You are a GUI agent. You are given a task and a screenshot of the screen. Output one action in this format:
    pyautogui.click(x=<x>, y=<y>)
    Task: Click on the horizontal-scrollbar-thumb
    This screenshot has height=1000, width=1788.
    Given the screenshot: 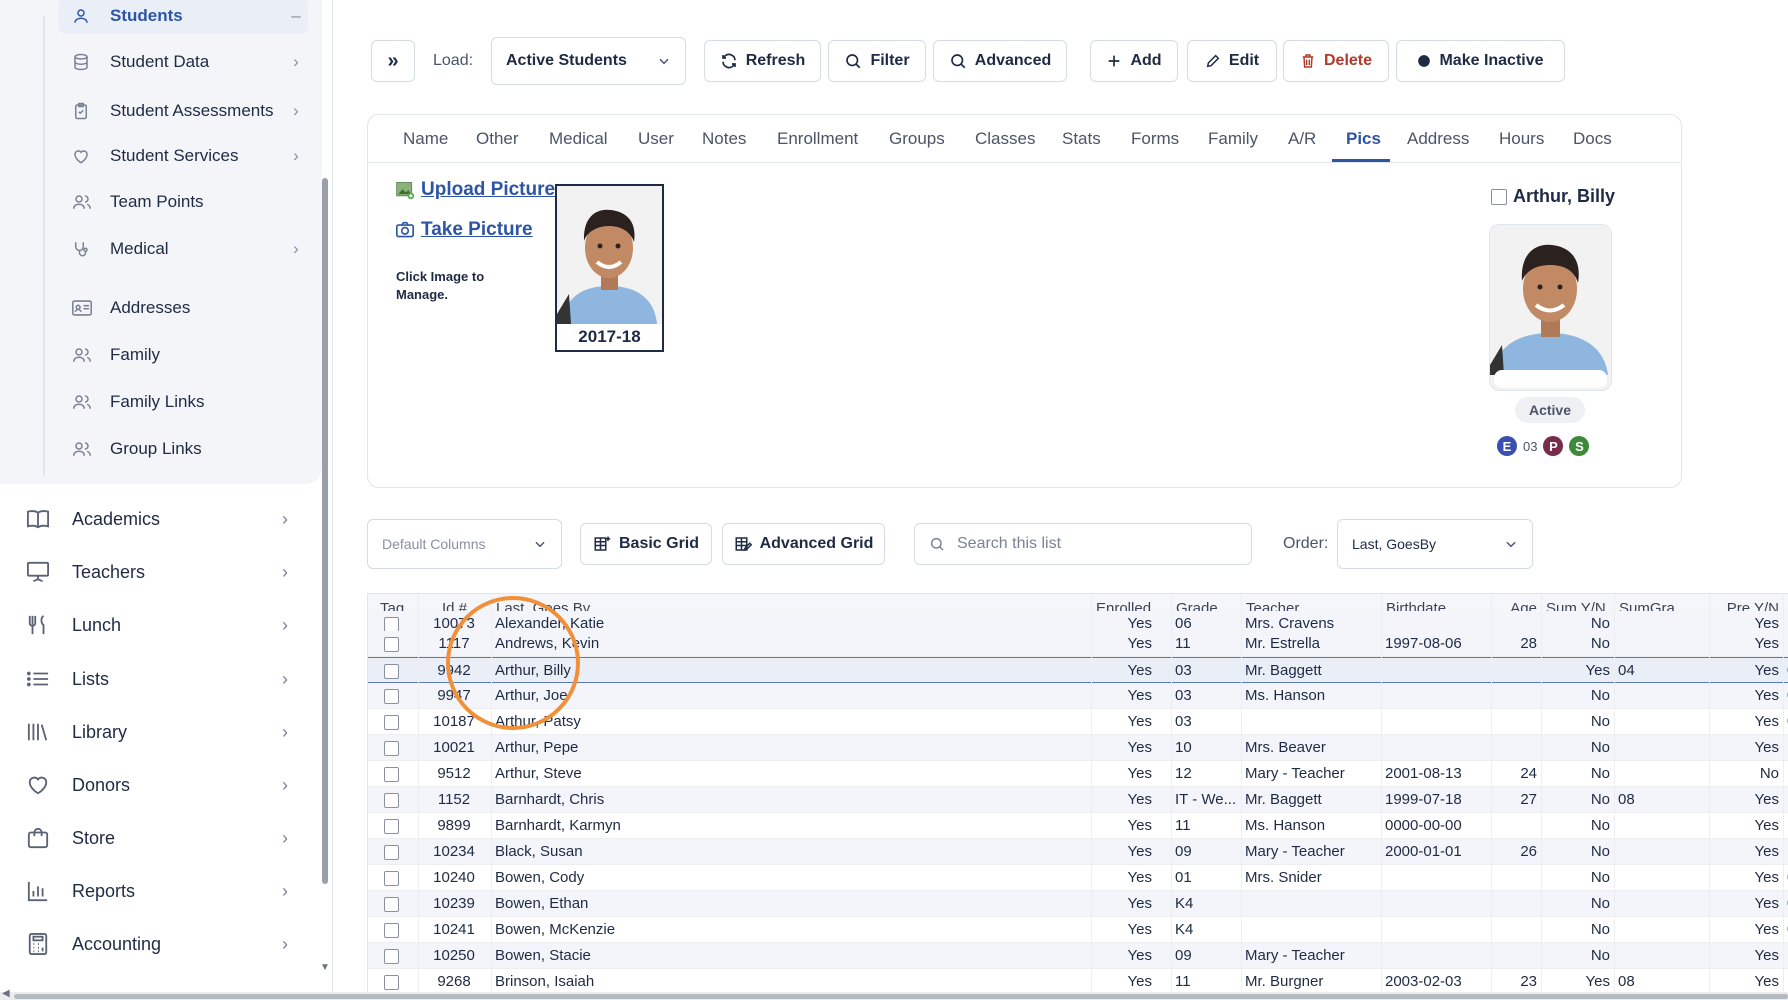 What is the action you would take?
    pyautogui.click(x=901, y=996)
    